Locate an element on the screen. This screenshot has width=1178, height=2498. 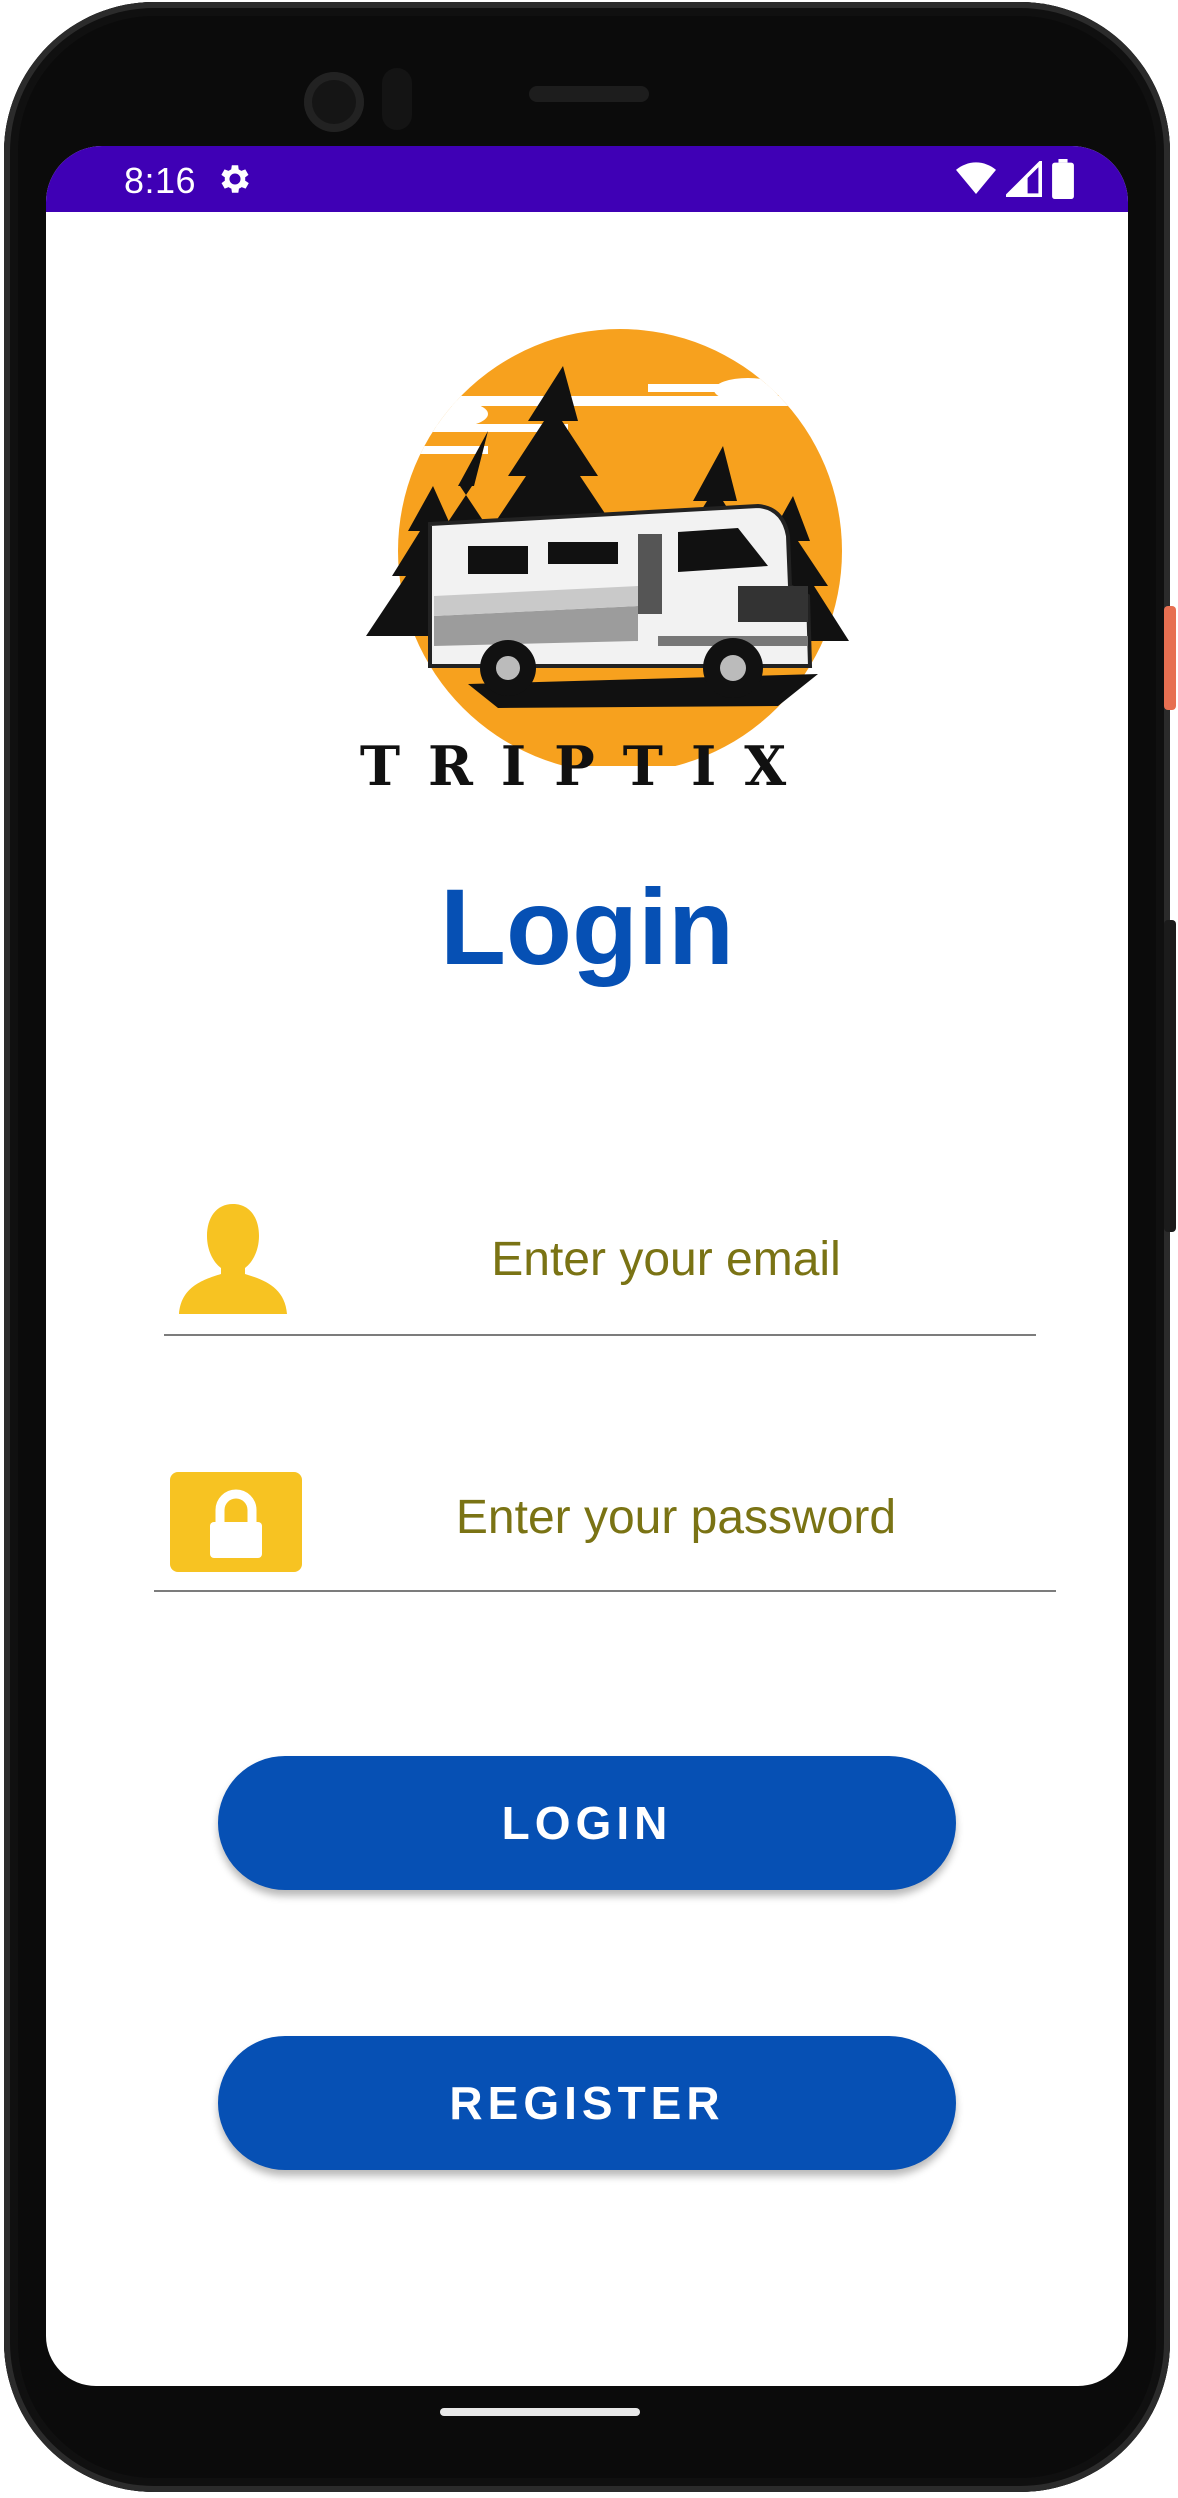
status-icons is located at coordinates (1015, 179).